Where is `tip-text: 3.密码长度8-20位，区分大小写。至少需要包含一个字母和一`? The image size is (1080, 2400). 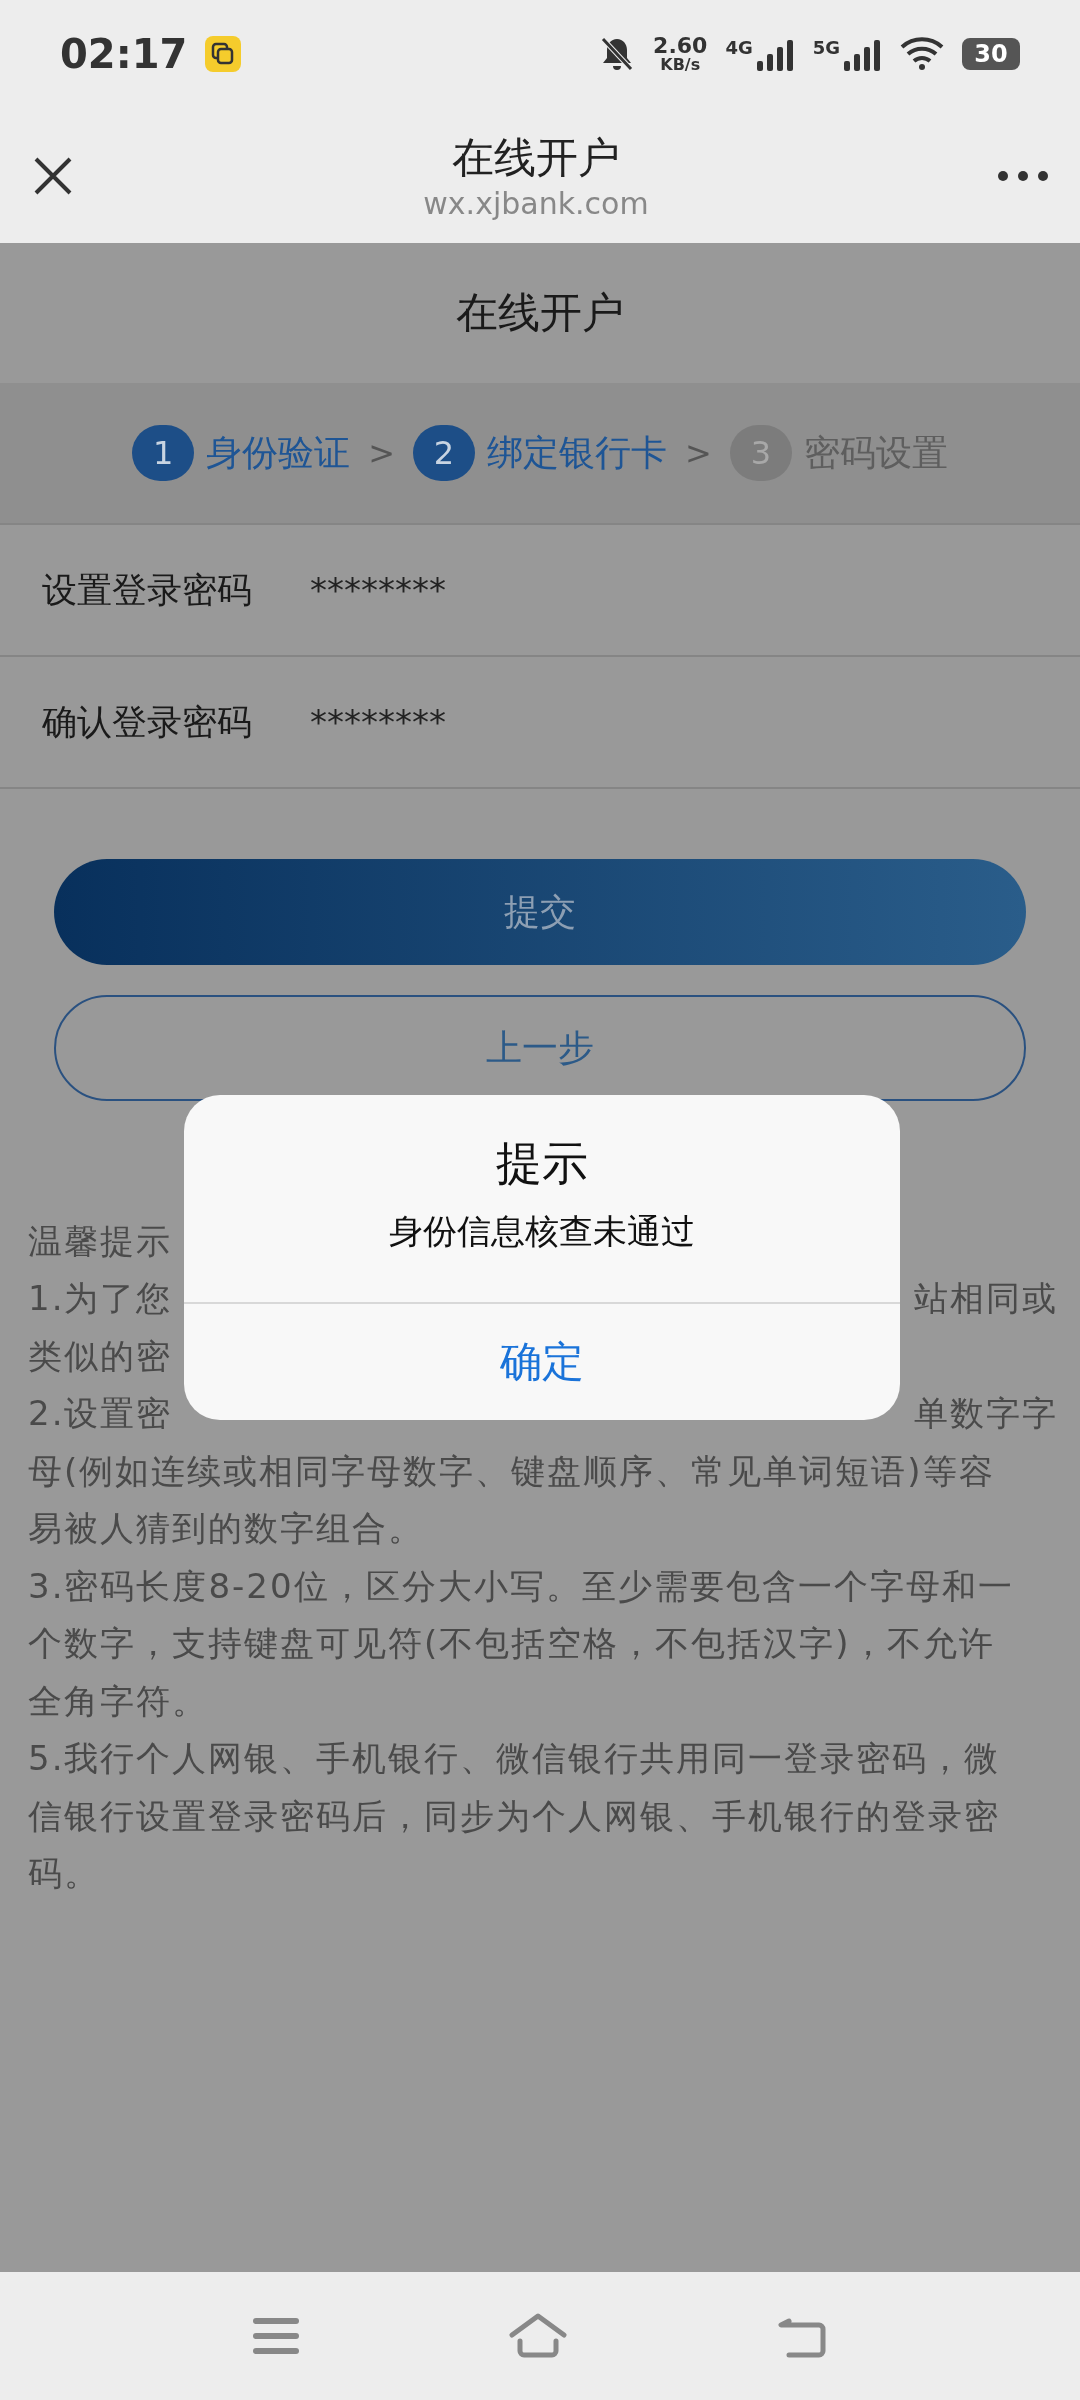 tip-text: 3.密码长度8-20位，区分大小写。至少需要包含一个字母和一 is located at coordinates (521, 1586).